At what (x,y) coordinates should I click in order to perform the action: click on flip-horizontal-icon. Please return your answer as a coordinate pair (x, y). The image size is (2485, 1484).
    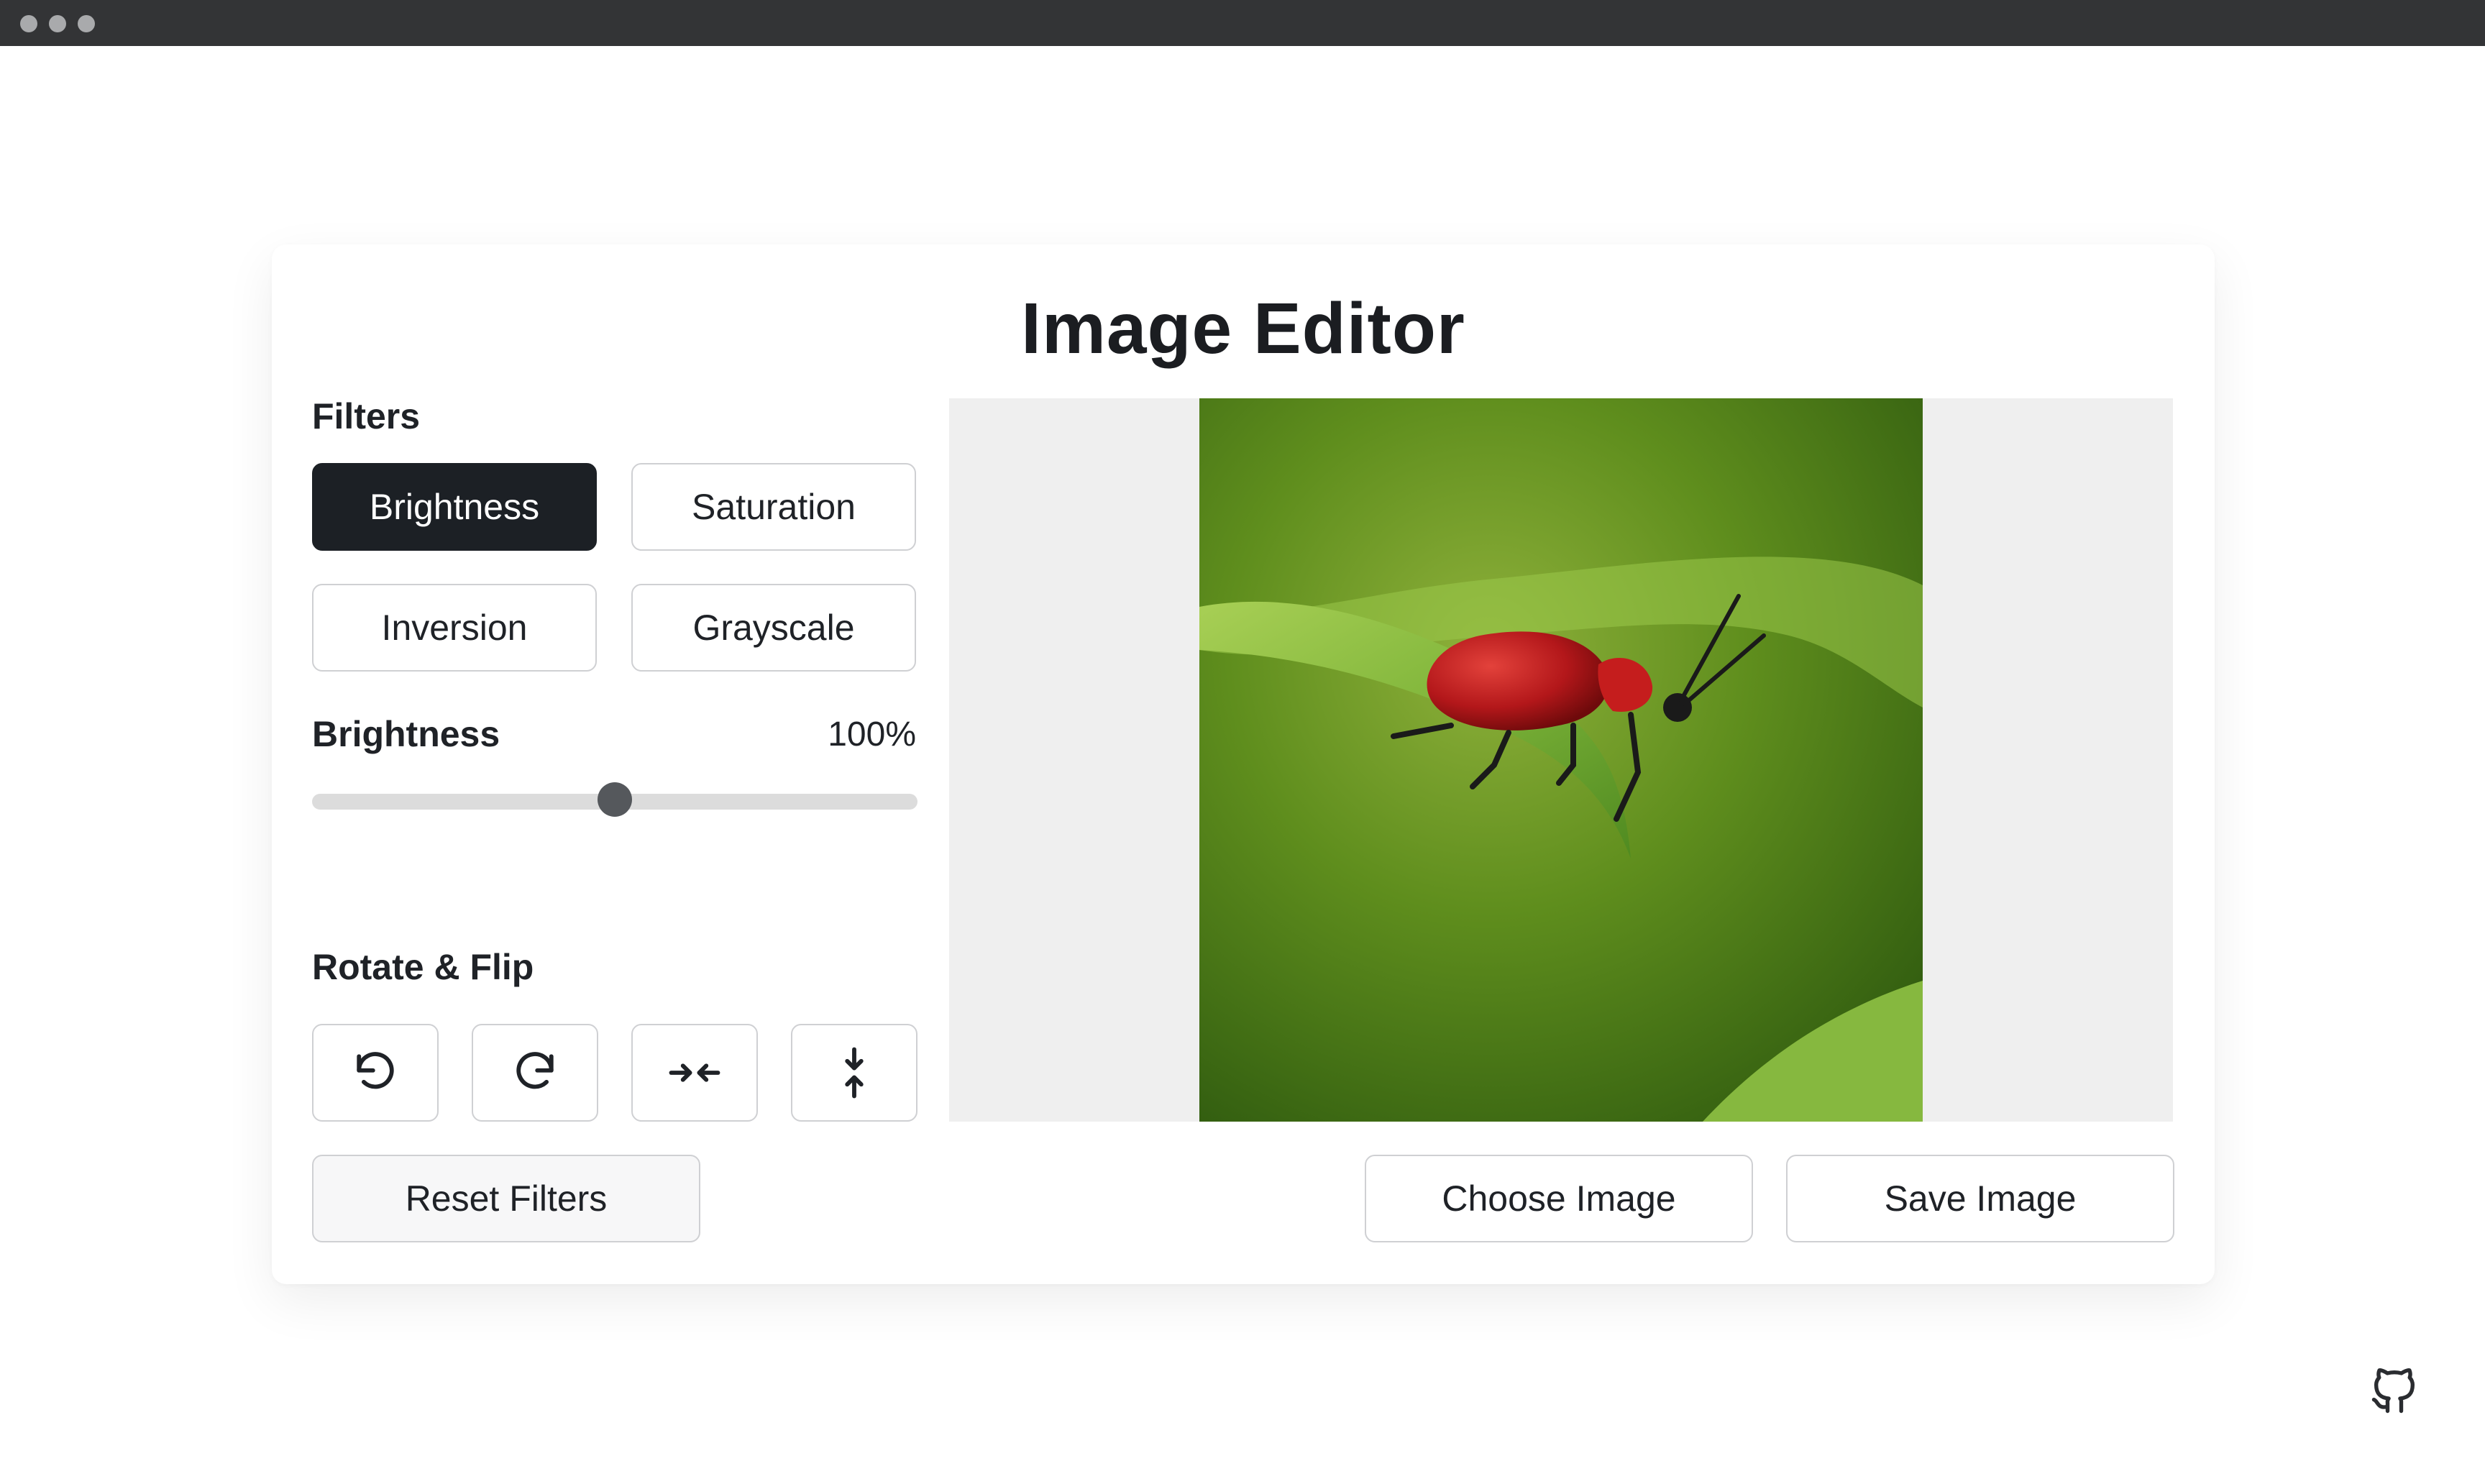
    Looking at the image, I should click on (695, 1072).